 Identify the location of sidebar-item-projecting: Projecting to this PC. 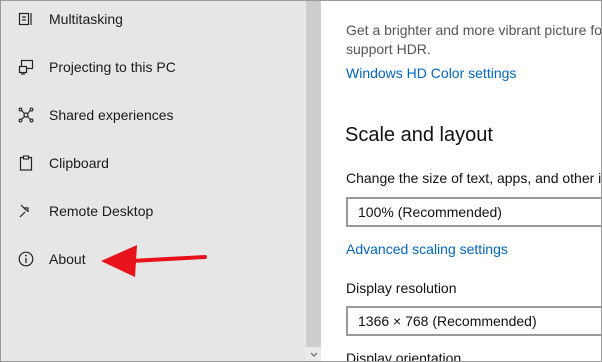
(153, 67).